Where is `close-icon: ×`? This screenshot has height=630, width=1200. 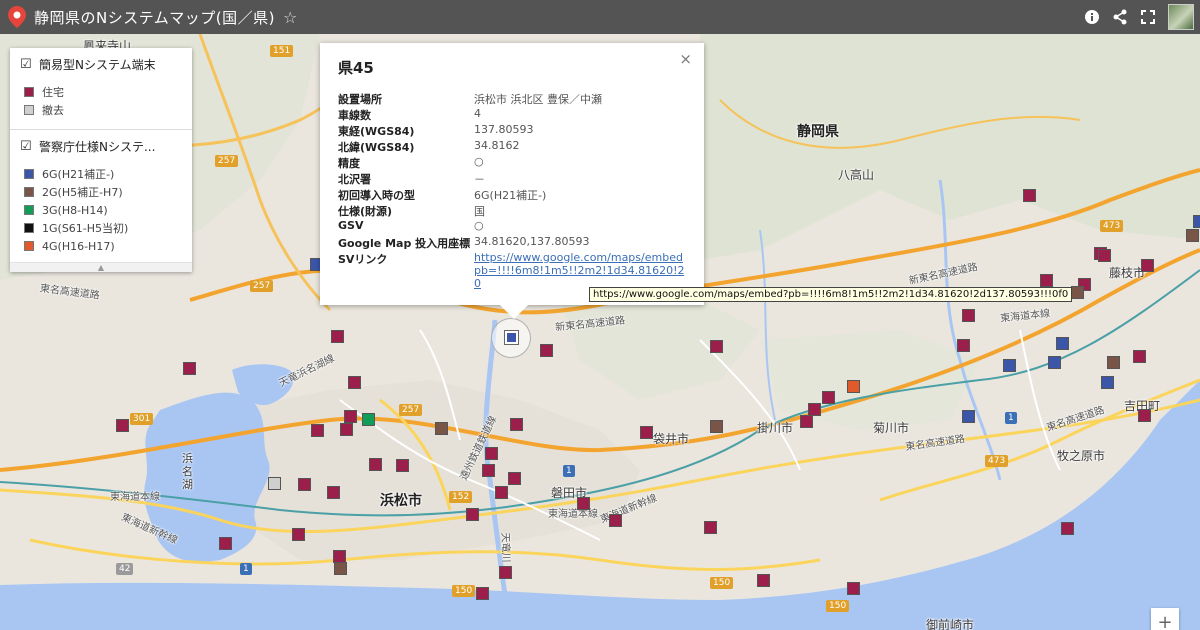 close-icon: × is located at coordinates (685, 59).